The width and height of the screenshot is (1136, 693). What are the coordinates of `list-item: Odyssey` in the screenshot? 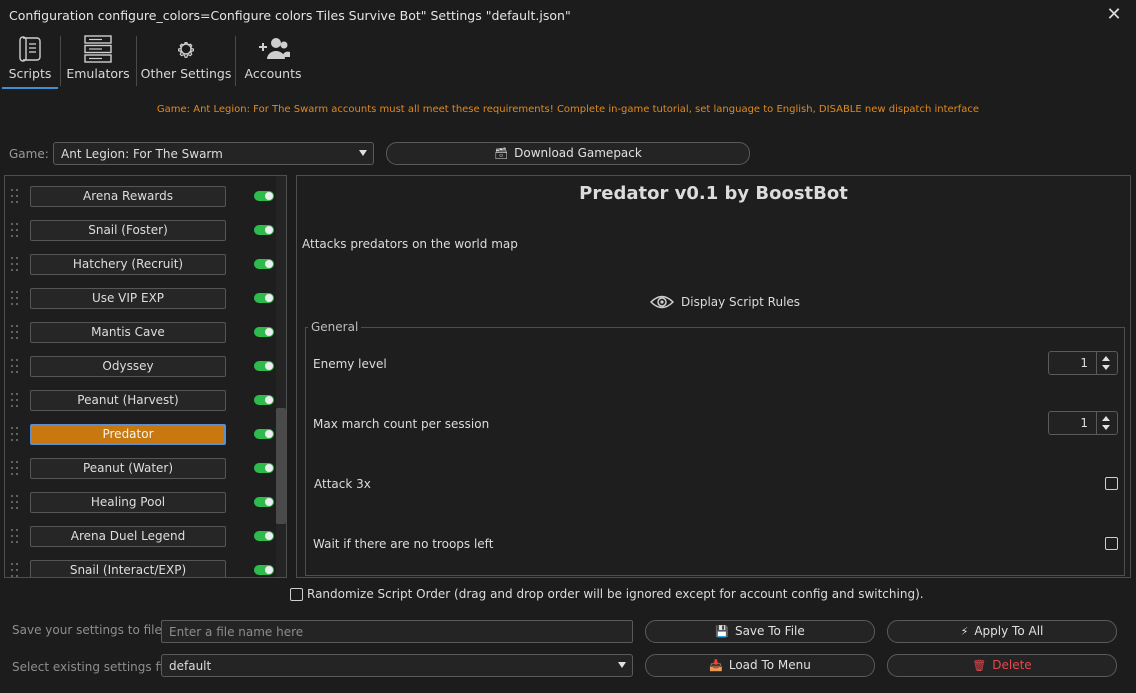 It's located at (143, 367).